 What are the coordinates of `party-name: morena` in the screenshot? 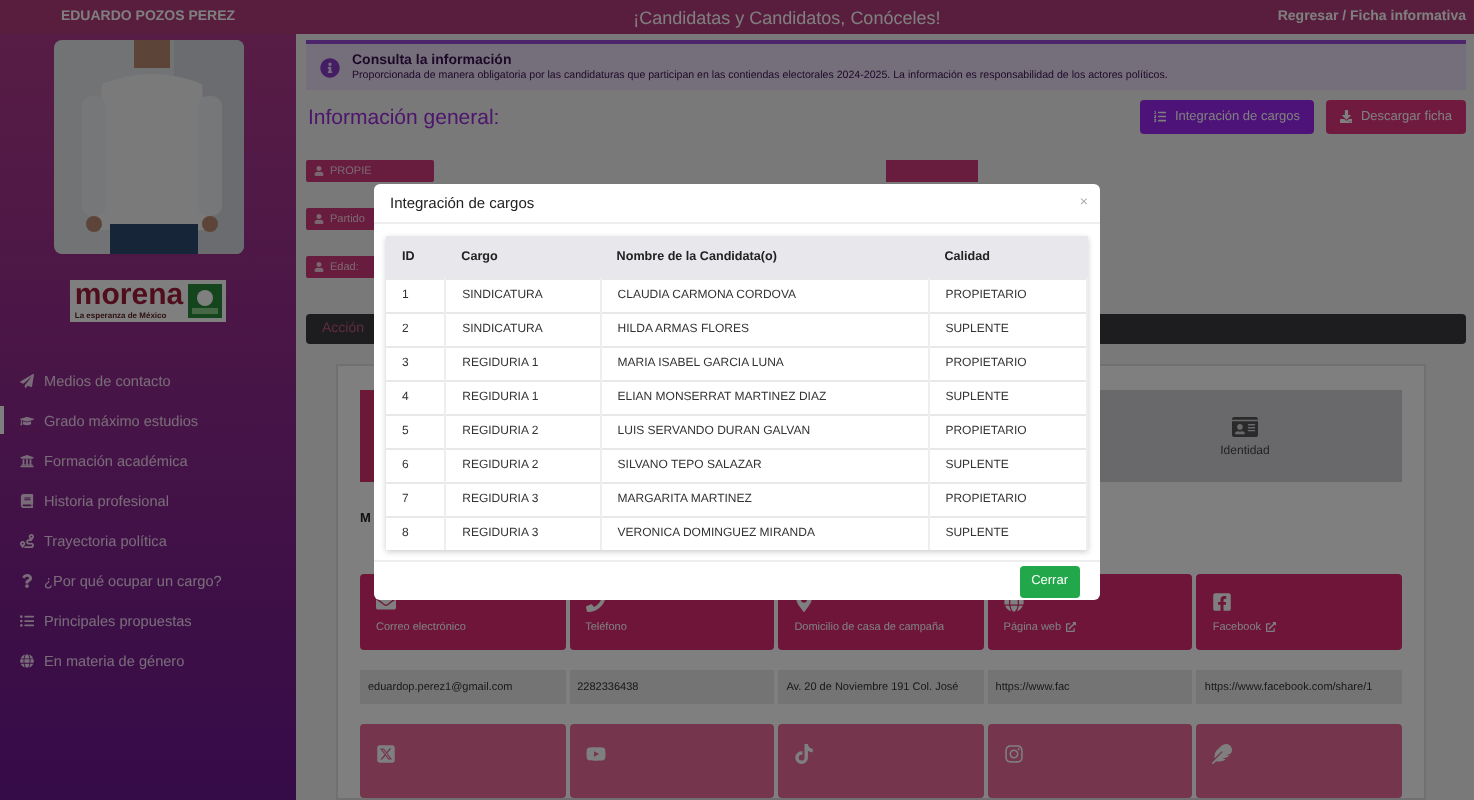 It's located at (129, 296).